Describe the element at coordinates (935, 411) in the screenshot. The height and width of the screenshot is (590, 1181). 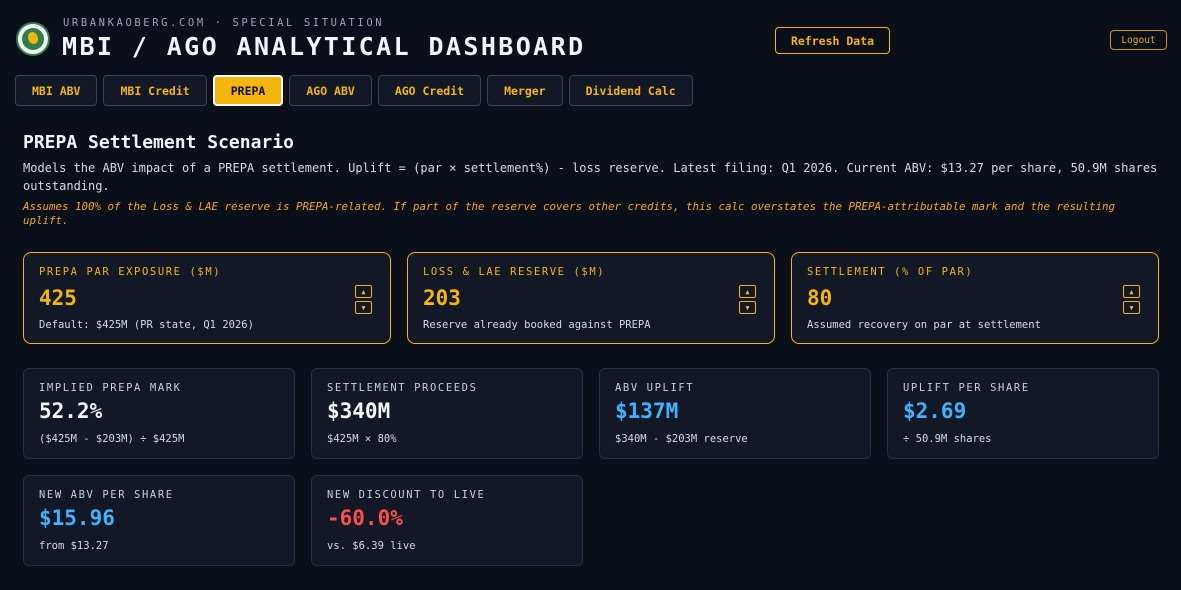
I see `metric-value: $2.69` at that location.